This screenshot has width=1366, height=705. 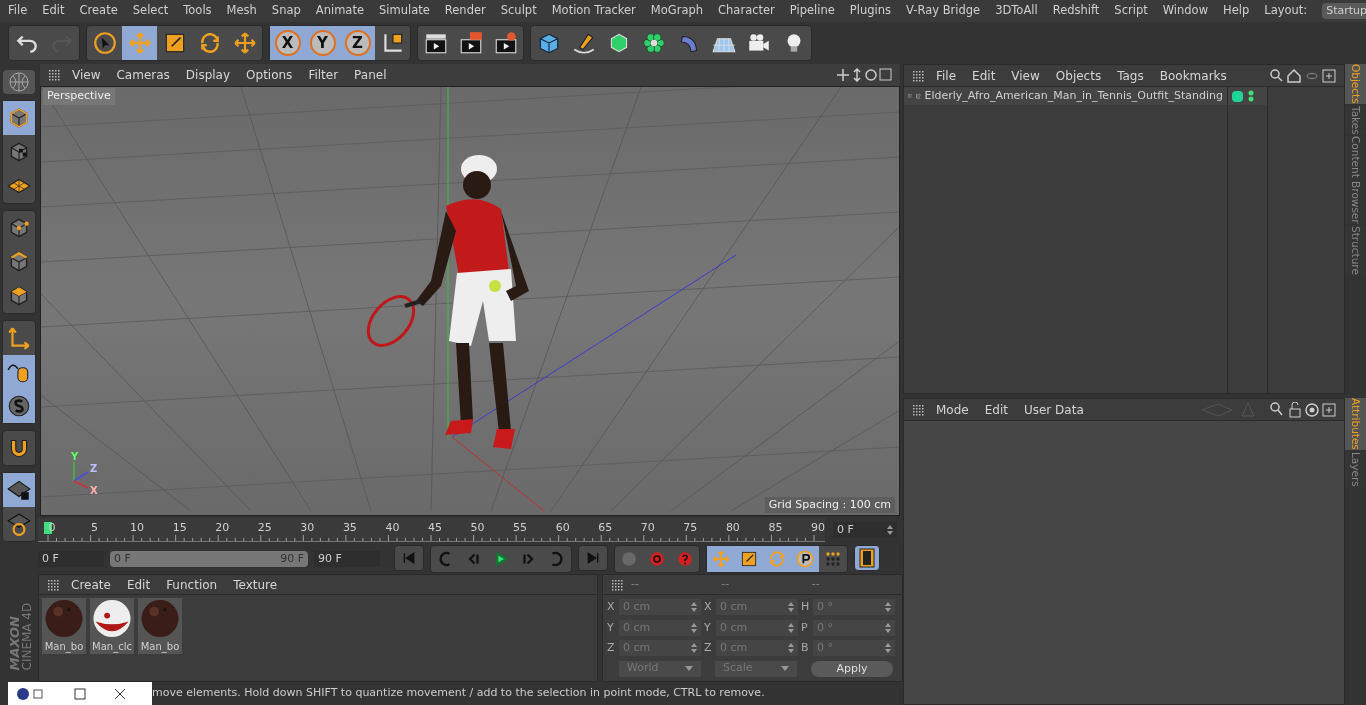 What do you see at coordinates (192, 584) in the screenshot?
I see `menu-item: Function` at bounding box center [192, 584].